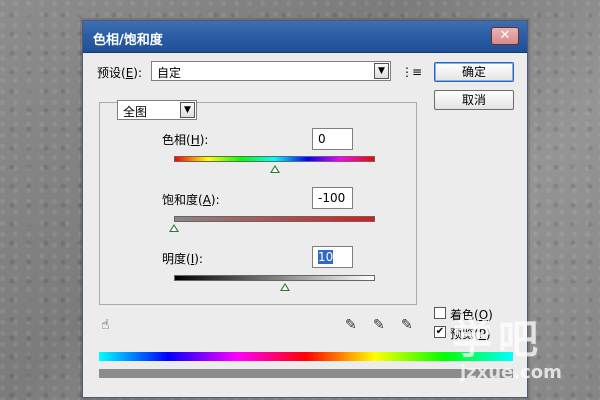  I want to click on lightness-value: 10, so click(326, 257).